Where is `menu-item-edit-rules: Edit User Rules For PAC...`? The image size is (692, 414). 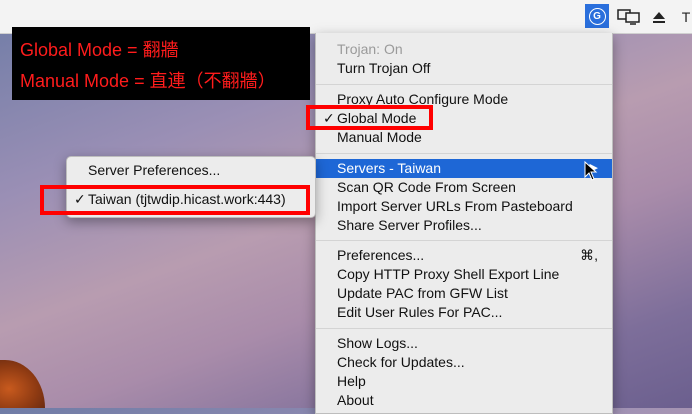
menu-item-edit-rules: Edit User Rules For PAC... is located at coordinates (464, 312).